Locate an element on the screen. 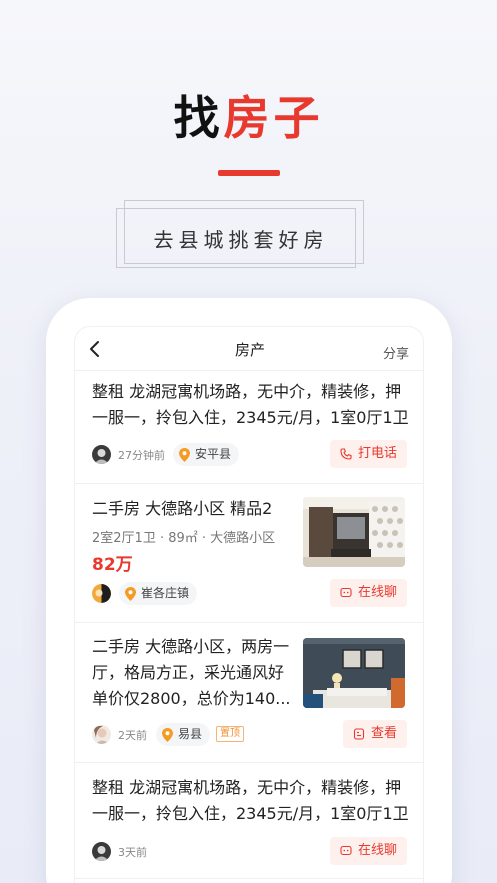 This screenshot has height=883, width=497. location-tag: 安平县 is located at coordinates (206, 454).